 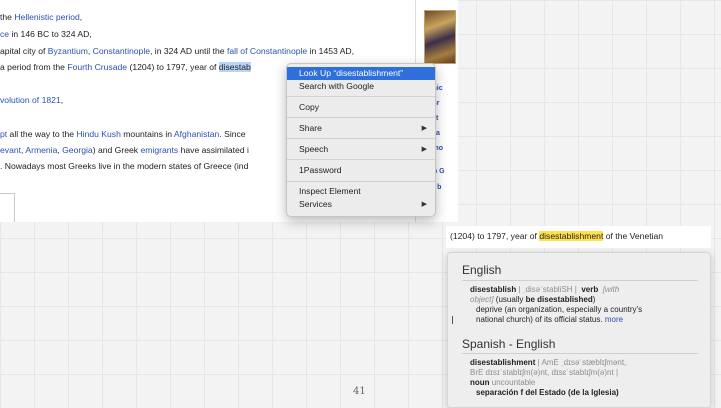 I want to click on text: all the way to the, so click(x=42, y=134).